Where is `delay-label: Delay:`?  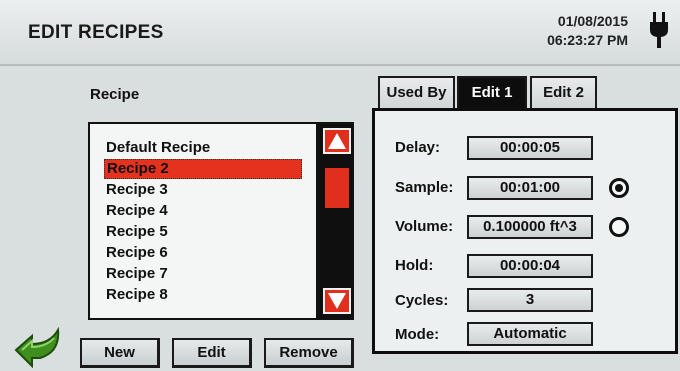
delay-label: Delay: is located at coordinates (418, 147).